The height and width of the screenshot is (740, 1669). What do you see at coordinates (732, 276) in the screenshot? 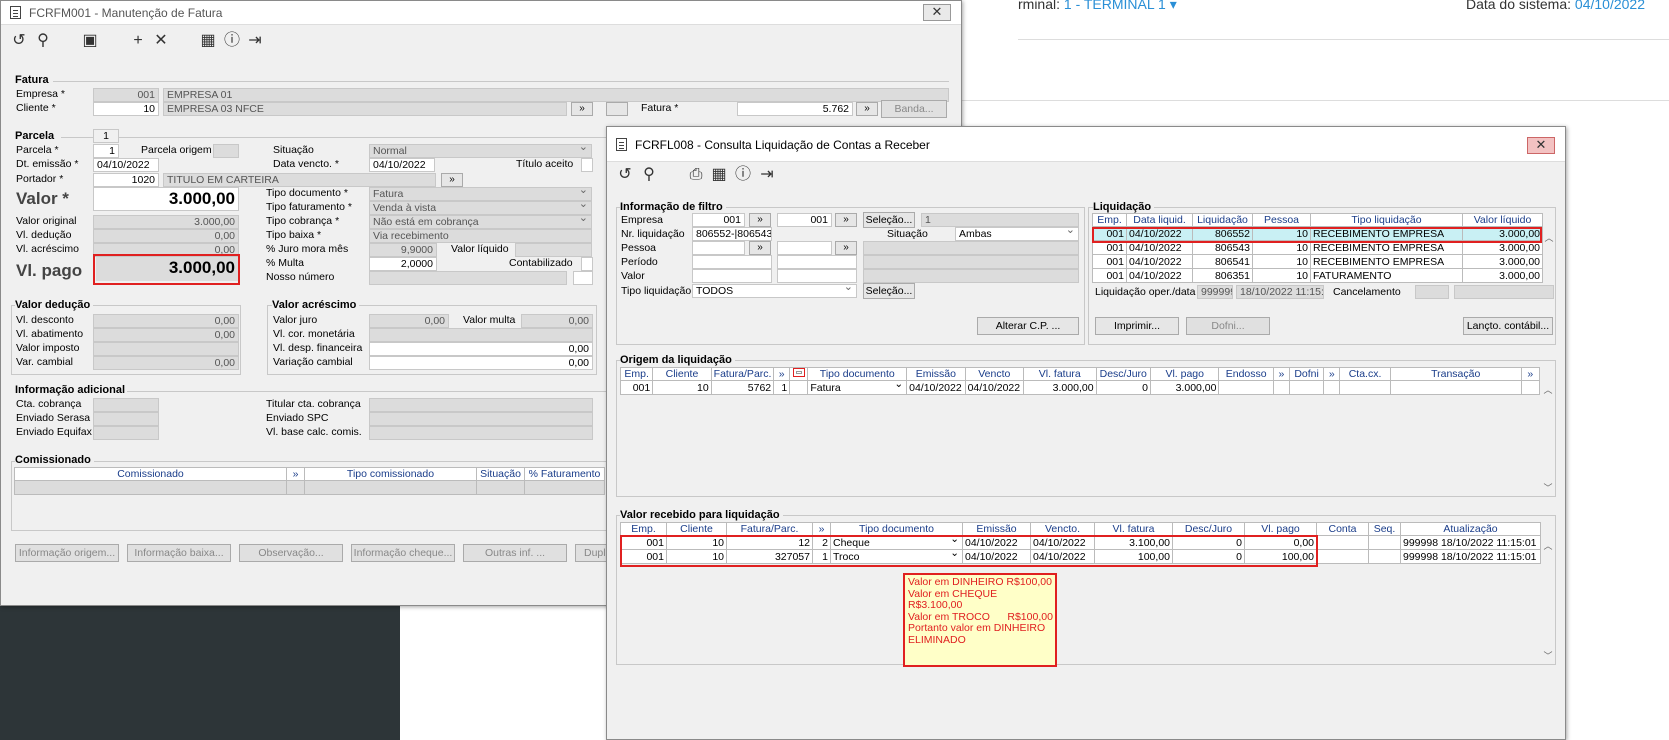
I see `valor-from-field` at bounding box center [732, 276].